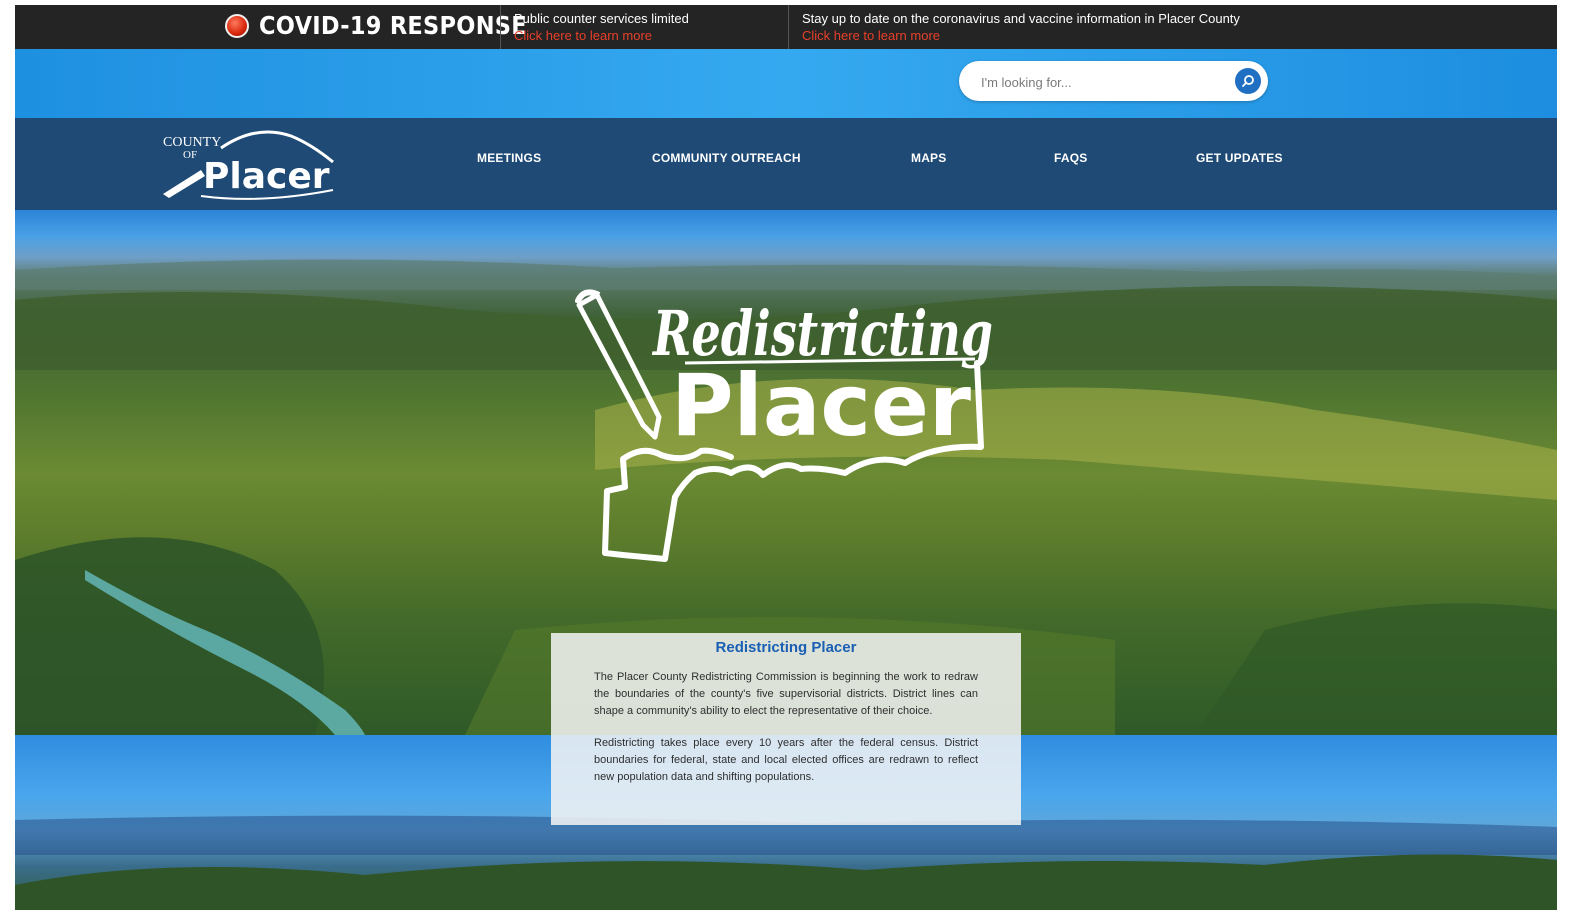 This screenshot has height=918, width=1581. What do you see at coordinates (1070, 158) in the screenshot?
I see `nav-faqs: FAQS` at bounding box center [1070, 158].